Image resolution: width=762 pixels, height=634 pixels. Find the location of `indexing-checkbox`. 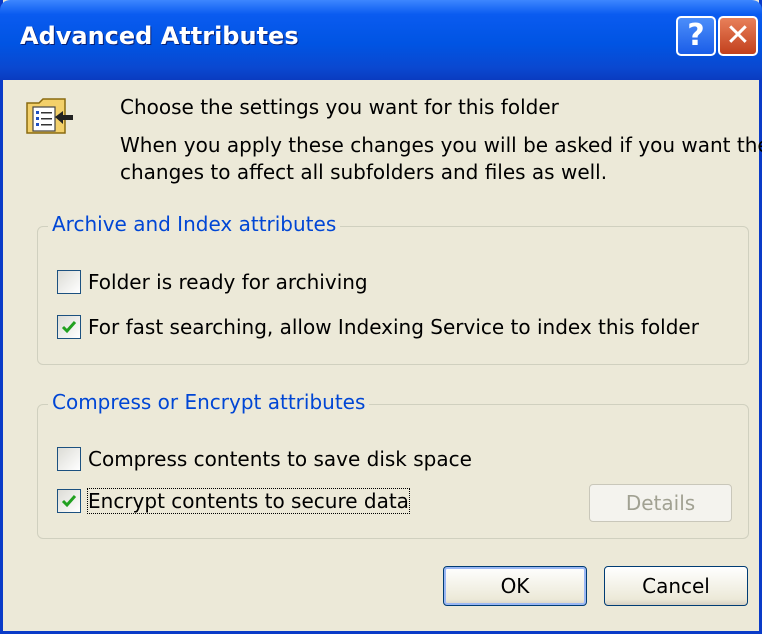

indexing-checkbox is located at coordinates (69, 327).